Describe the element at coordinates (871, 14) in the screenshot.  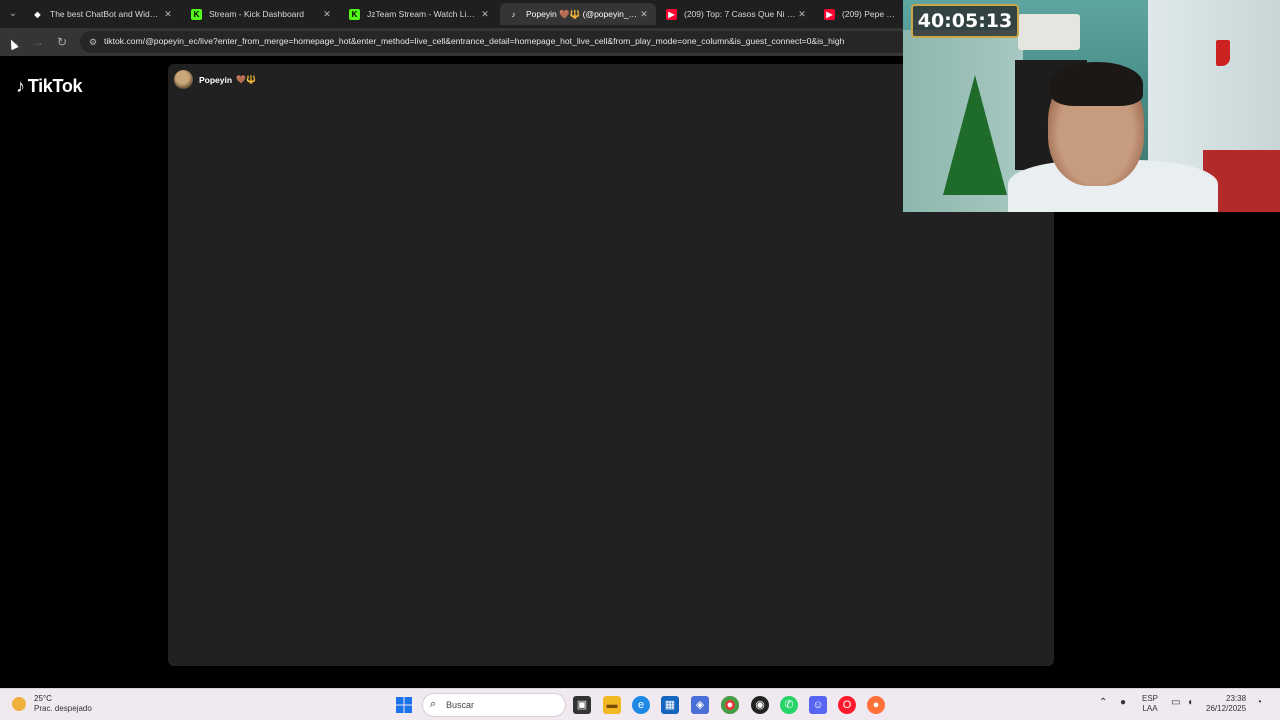
I see `tab-title: (209) Pepe Quinta` at that location.